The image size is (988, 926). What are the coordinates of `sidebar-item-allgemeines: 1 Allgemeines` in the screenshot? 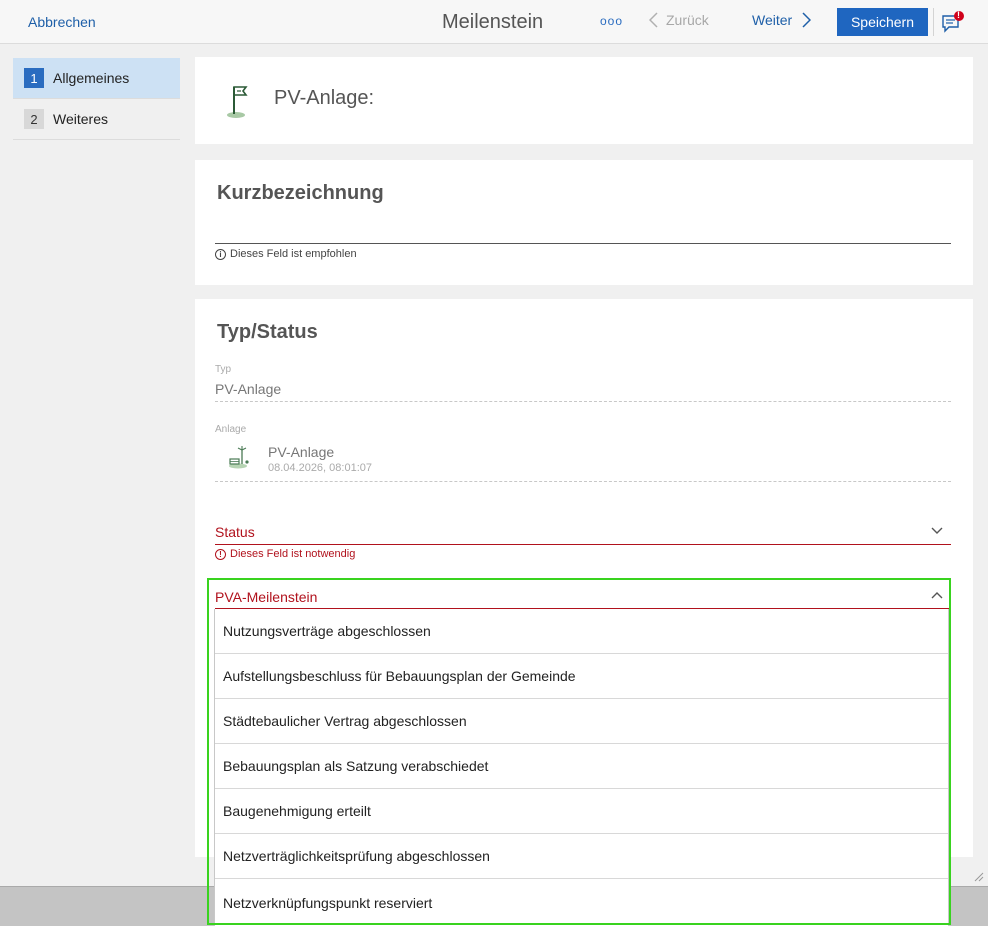 It's located at (96, 78).